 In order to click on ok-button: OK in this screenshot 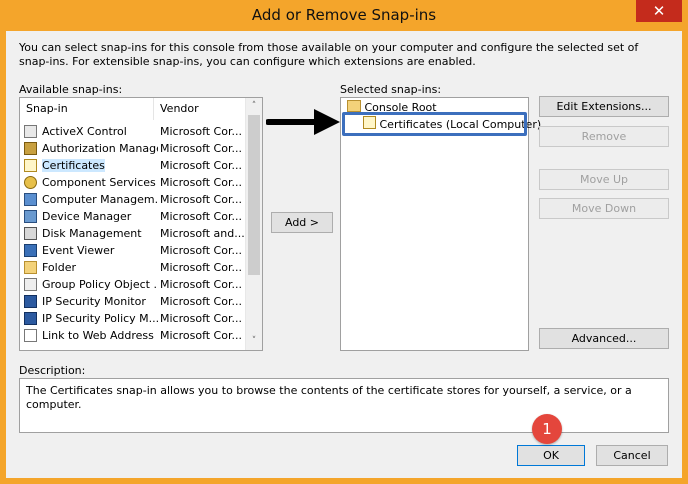, I will do `click(551, 455)`.